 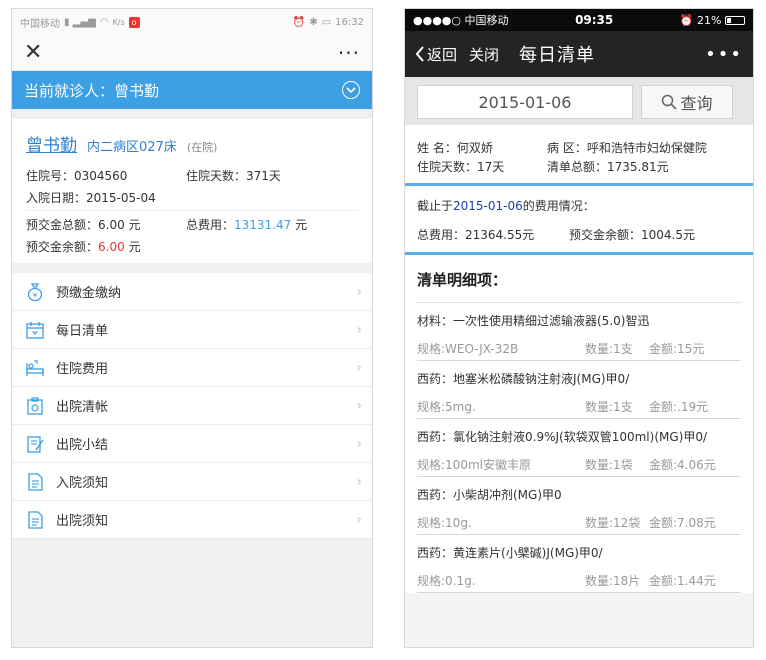 What do you see at coordinates (455, 148) in the screenshot?
I see `patient-name: 姓 名：何双娇` at bounding box center [455, 148].